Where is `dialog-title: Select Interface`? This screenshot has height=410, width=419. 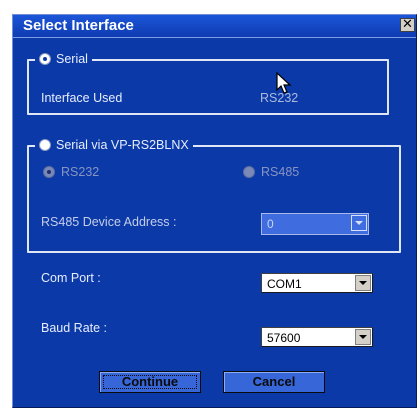
dialog-title: Select Interface is located at coordinates (78, 25).